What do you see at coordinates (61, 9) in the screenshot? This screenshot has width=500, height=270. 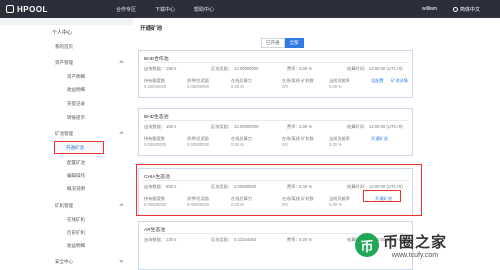 I see `logo: HPOOL` at bounding box center [61, 9].